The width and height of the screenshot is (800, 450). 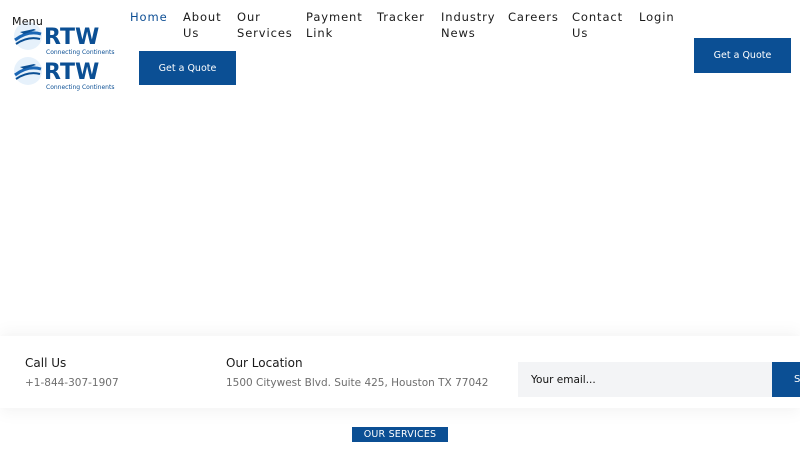 What do you see at coordinates (597, 25) in the screenshot?
I see `nav-contact-us: Contact Us` at bounding box center [597, 25].